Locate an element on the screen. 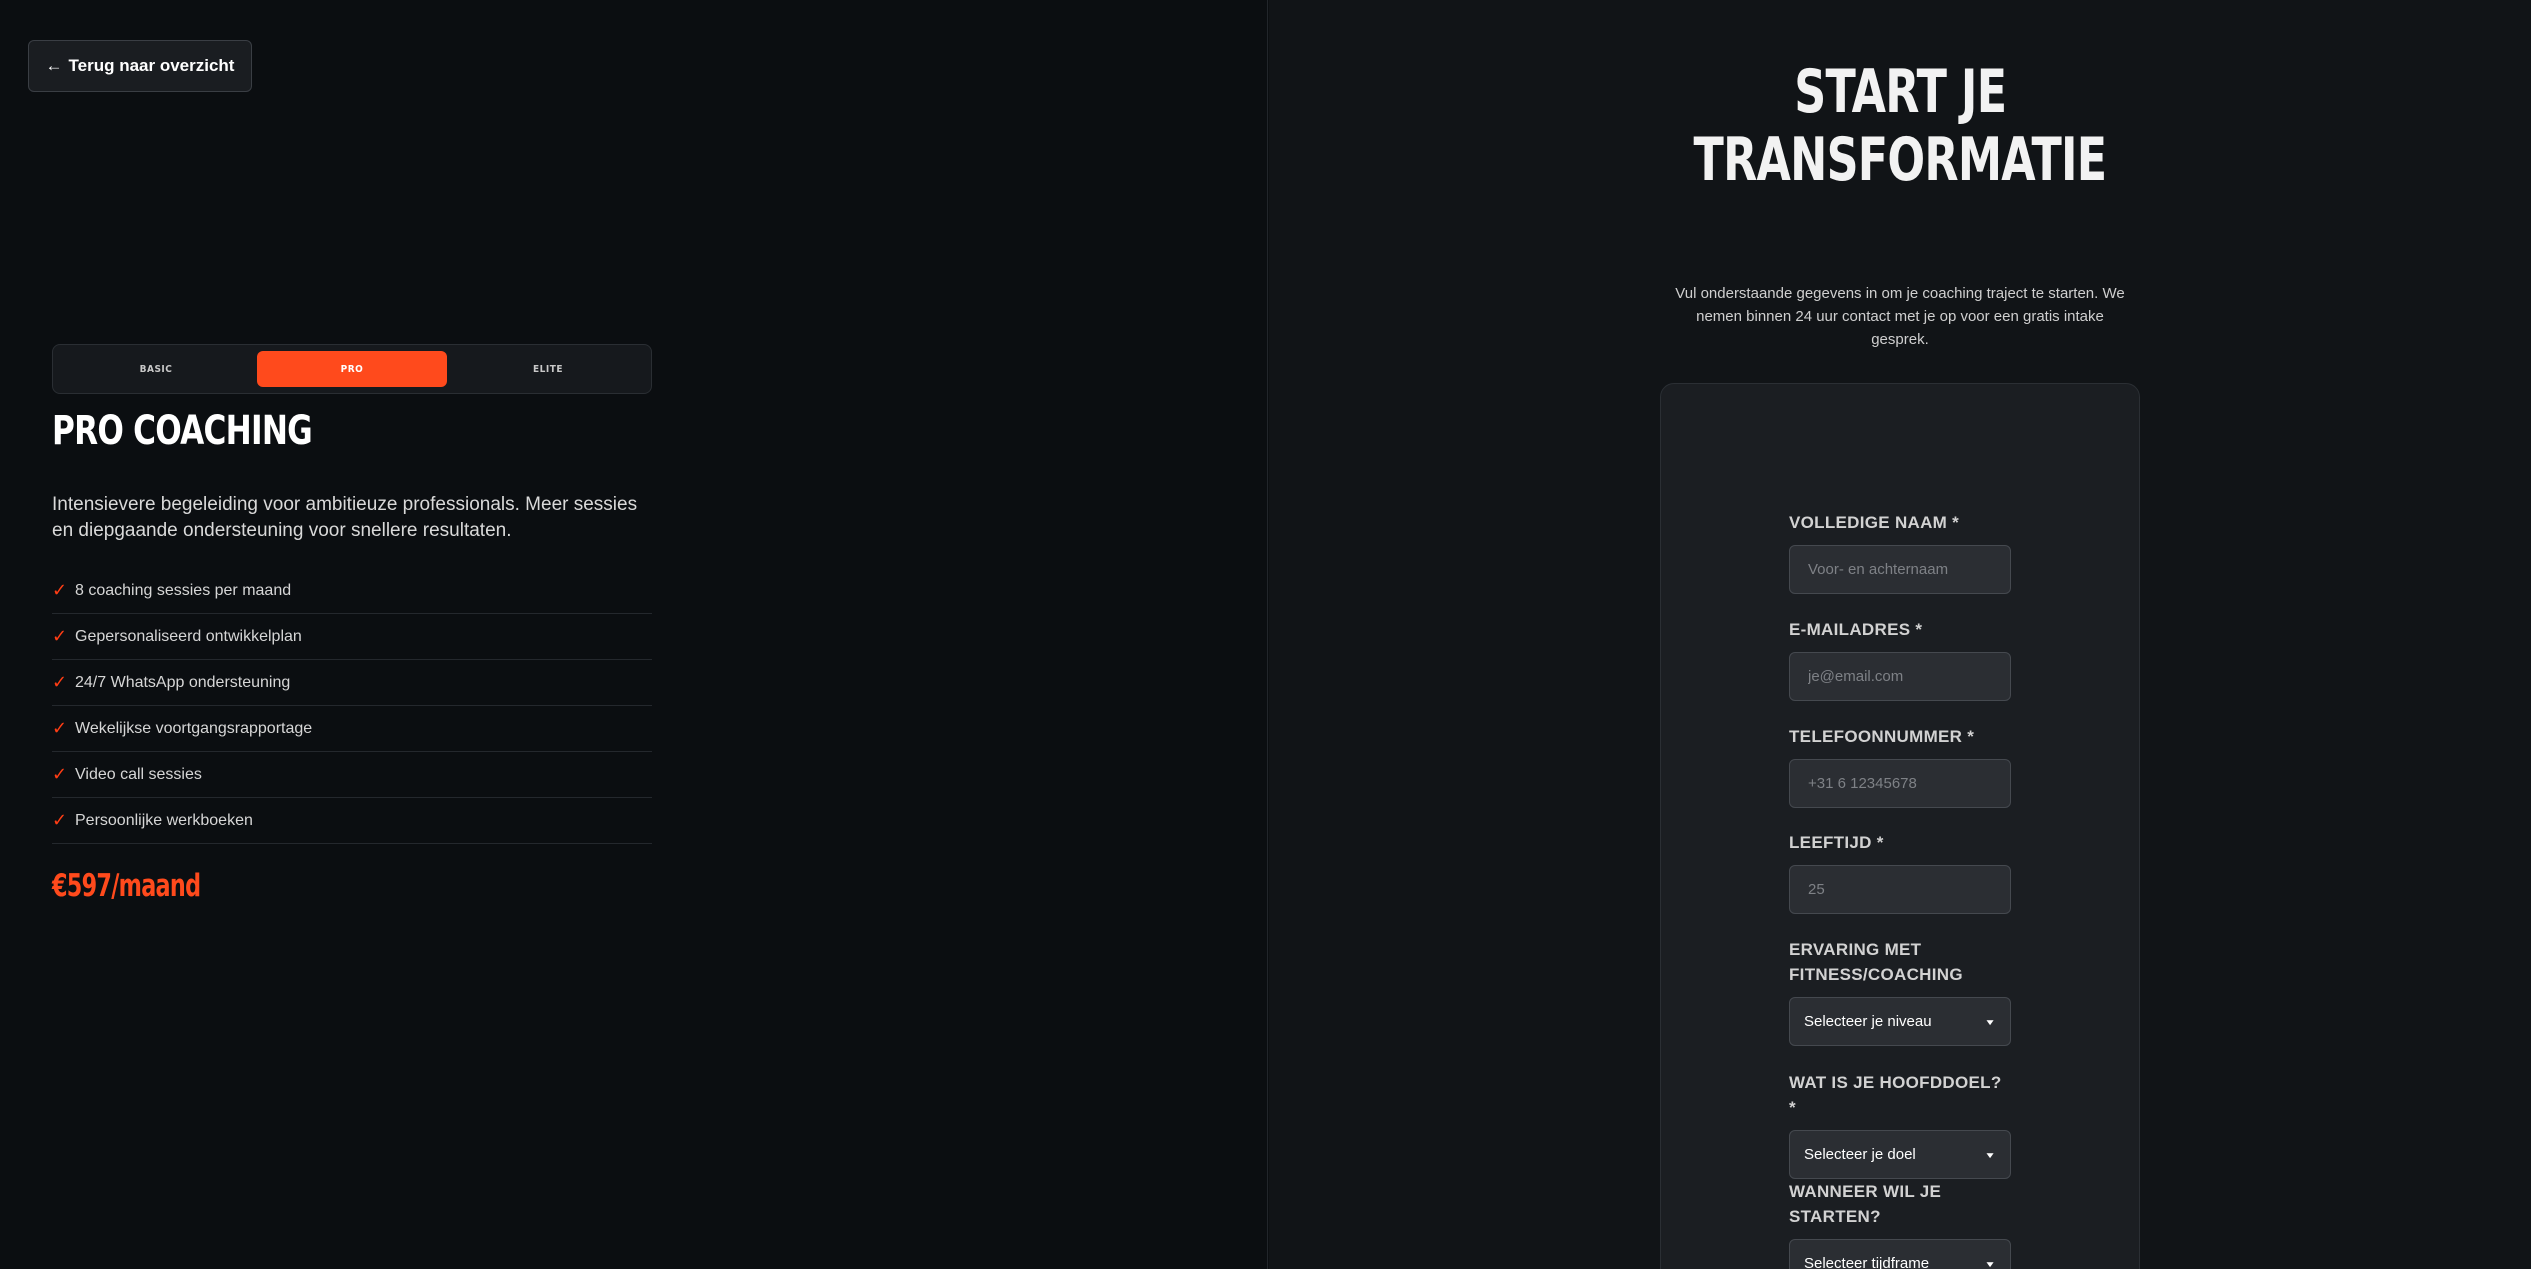 The height and width of the screenshot is (1269, 2531). name-field-group: VOLLEDIGE NAAM * is located at coordinates (1900, 552).